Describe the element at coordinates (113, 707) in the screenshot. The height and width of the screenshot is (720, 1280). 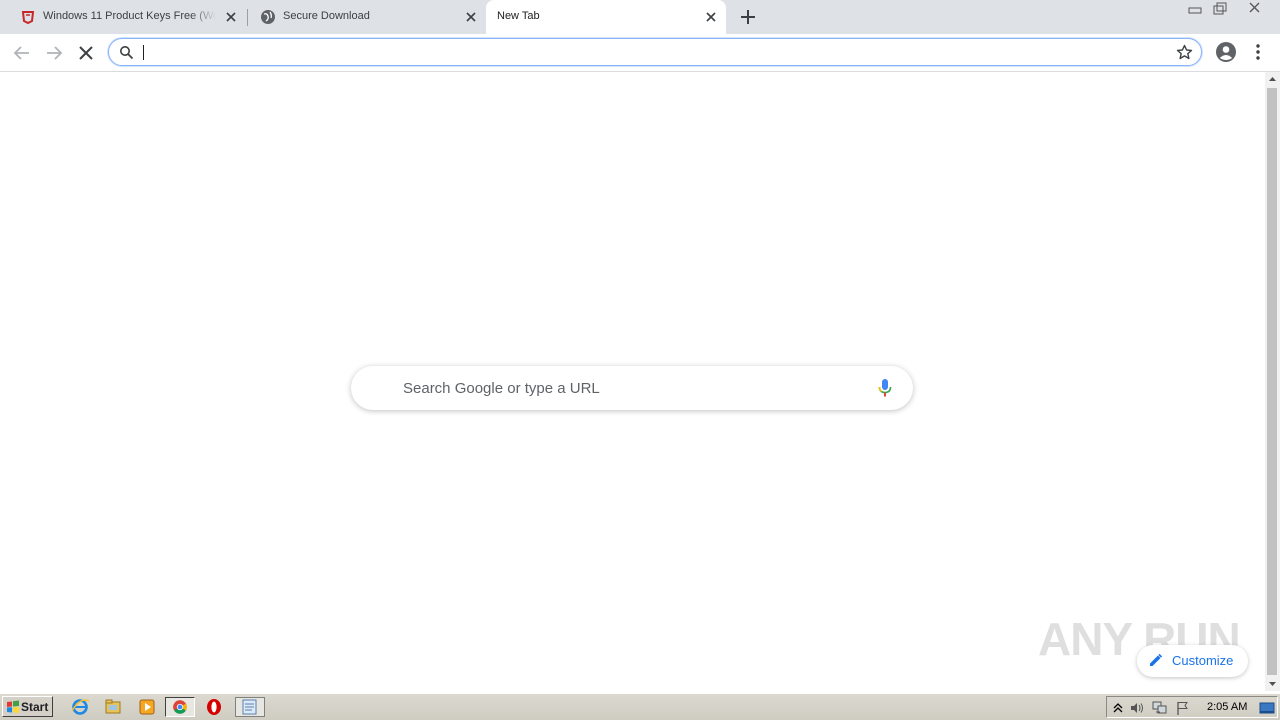
I see `folder-icon` at that location.